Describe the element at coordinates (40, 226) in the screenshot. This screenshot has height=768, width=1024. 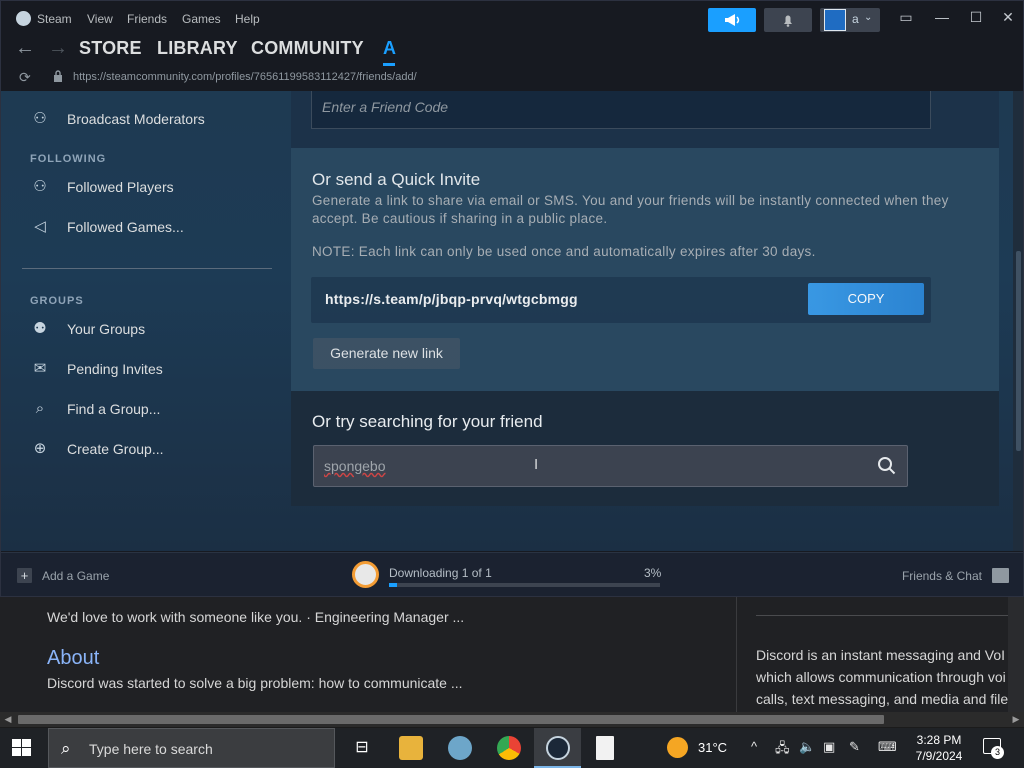
I see `megaphone-icon: ◁` at that location.